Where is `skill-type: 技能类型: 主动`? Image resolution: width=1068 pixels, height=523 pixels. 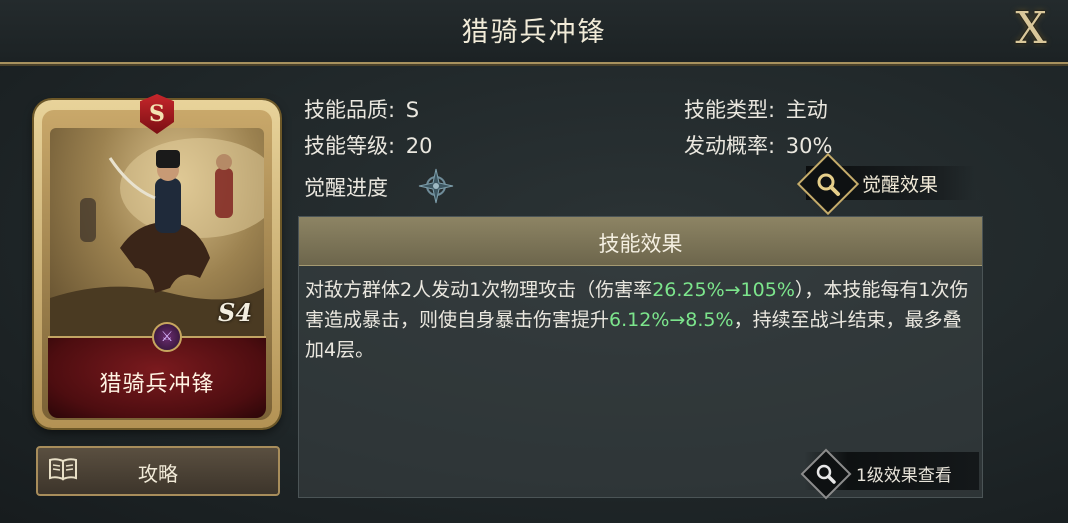 skill-type: 技能类型: 主动 is located at coordinates (756, 109).